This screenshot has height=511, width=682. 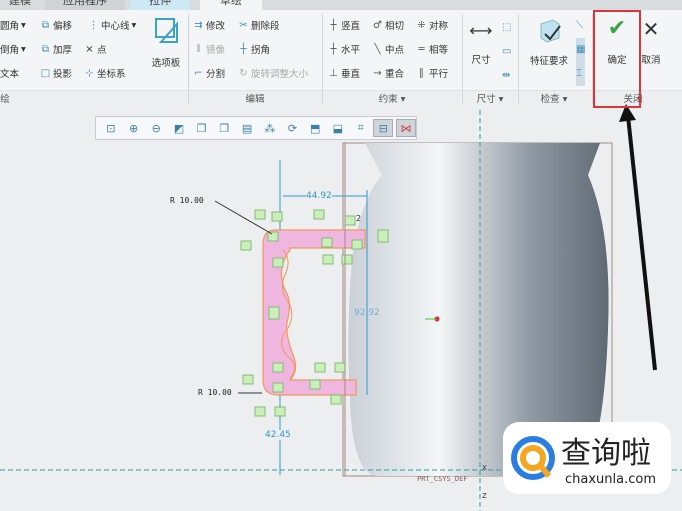 I want to click on highlight-box, so click(x=617, y=59).